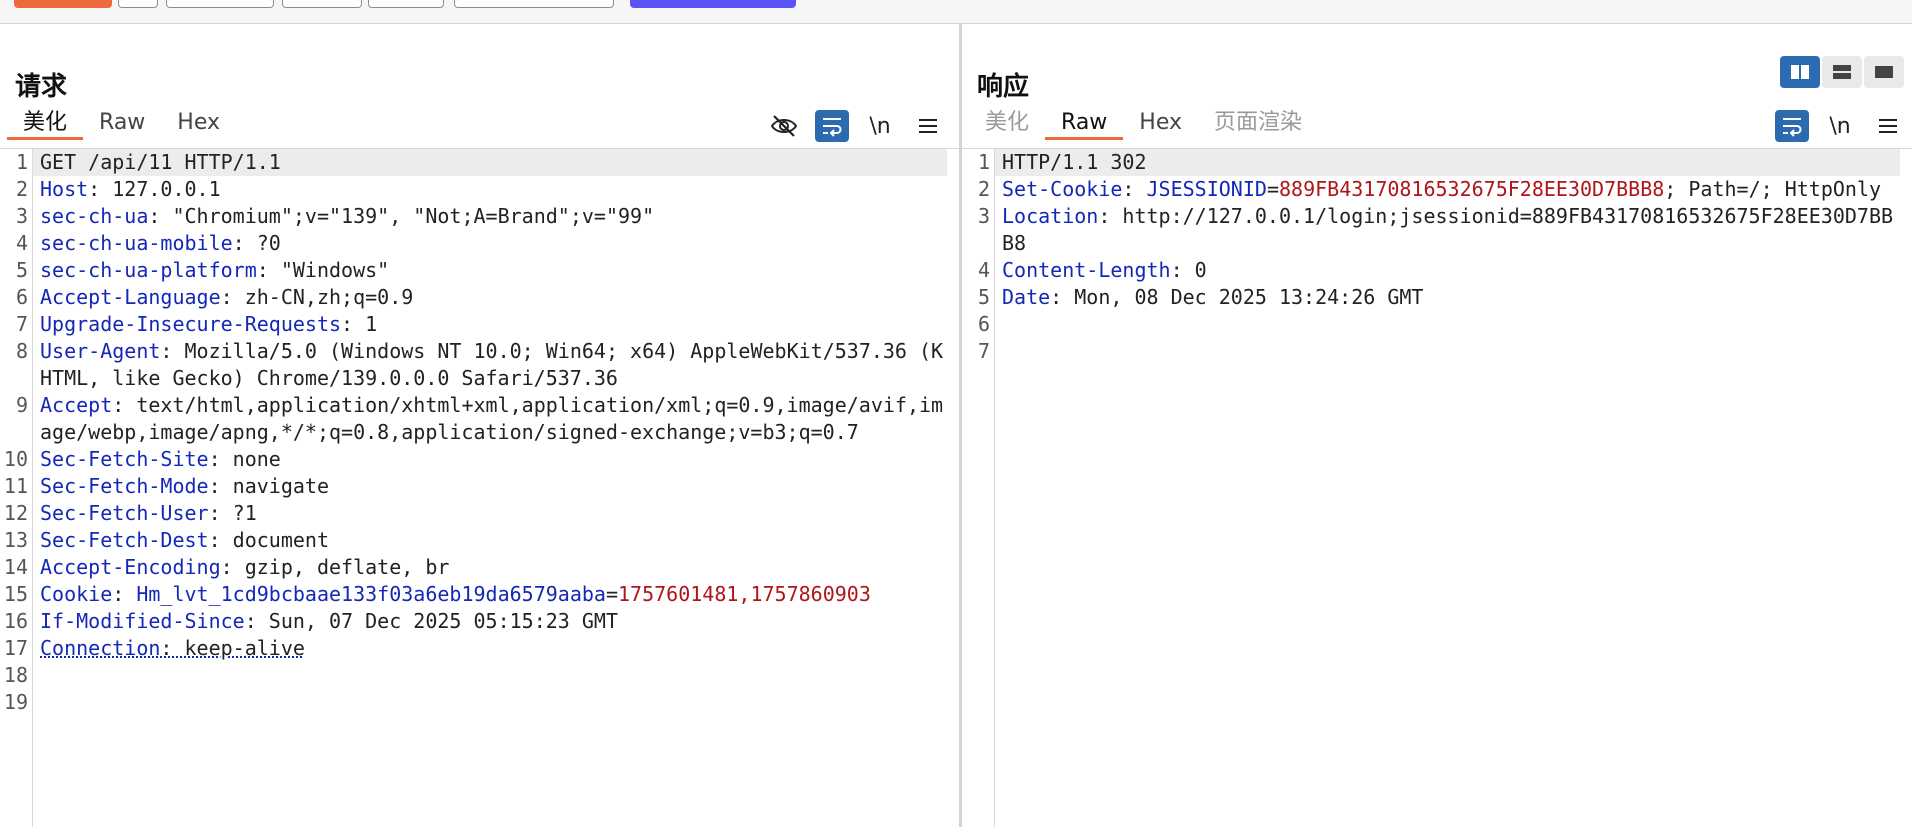 Image resolution: width=1912 pixels, height=827 pixels. Describe the element at coordinates (479, 189) in the screenshot. I see `code-line: 2 Host: 127.0.0.1` at that location.